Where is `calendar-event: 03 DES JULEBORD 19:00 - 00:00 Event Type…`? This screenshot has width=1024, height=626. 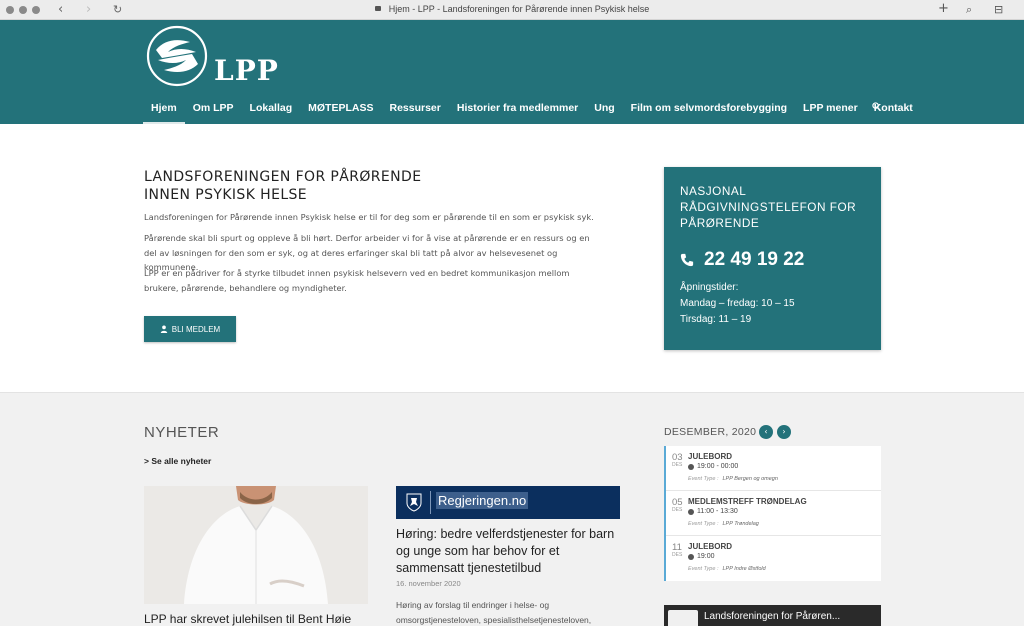
calendar-event: 03 DES JULEBORD 19:00 - 00:00 Event Type… is located at coordinates (773, 468).